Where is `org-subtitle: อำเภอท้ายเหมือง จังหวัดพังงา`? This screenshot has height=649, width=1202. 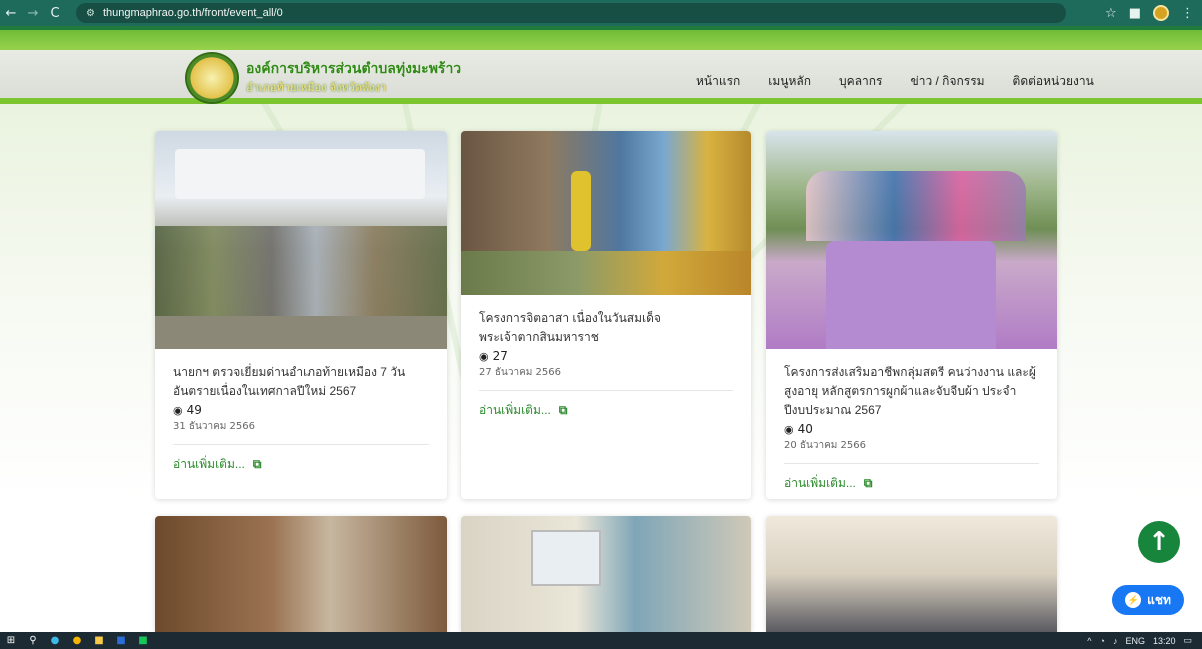
org-subtitle: อำเภอท้ายเหมือง จังหวัดพังงา is located at coordinates (316, 88).